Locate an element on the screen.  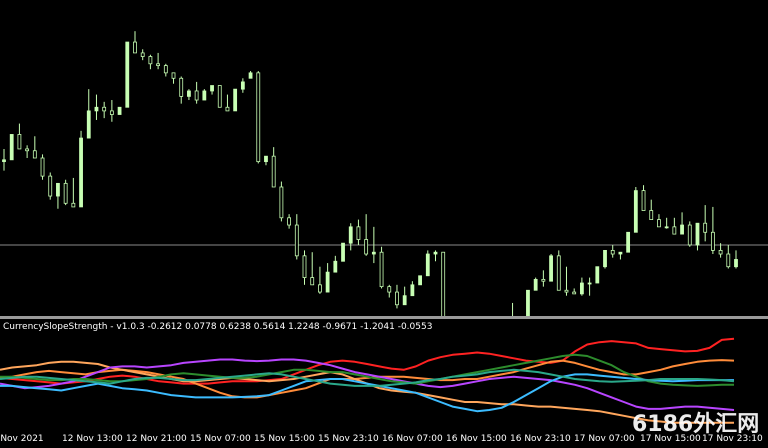
time-tick-label: 17 Nov 07:00 is located at coordinates (604, 439).